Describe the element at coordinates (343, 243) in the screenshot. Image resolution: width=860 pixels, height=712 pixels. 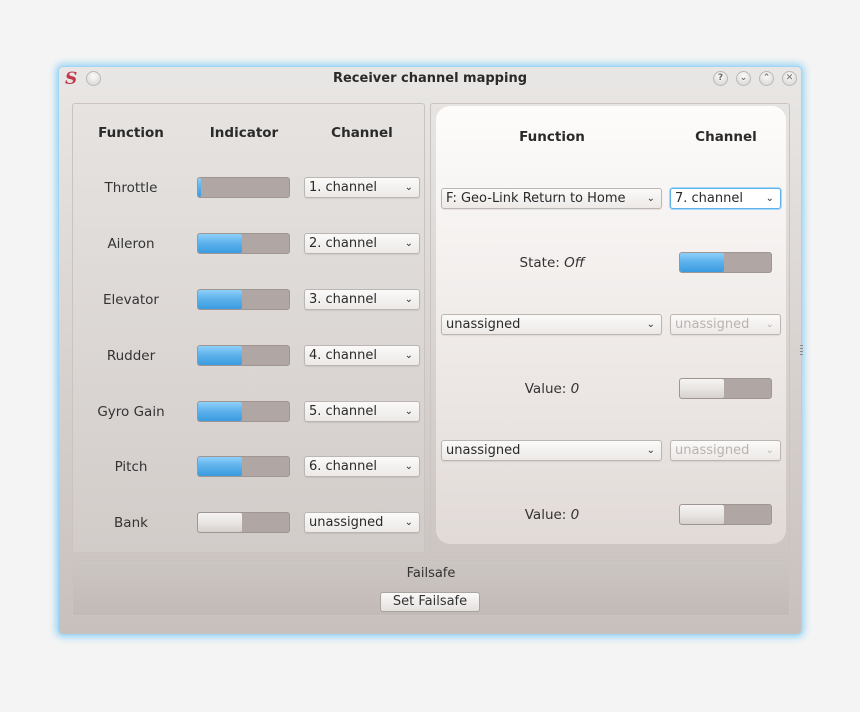
I see `channel-select-value: 2. channel` at that location.